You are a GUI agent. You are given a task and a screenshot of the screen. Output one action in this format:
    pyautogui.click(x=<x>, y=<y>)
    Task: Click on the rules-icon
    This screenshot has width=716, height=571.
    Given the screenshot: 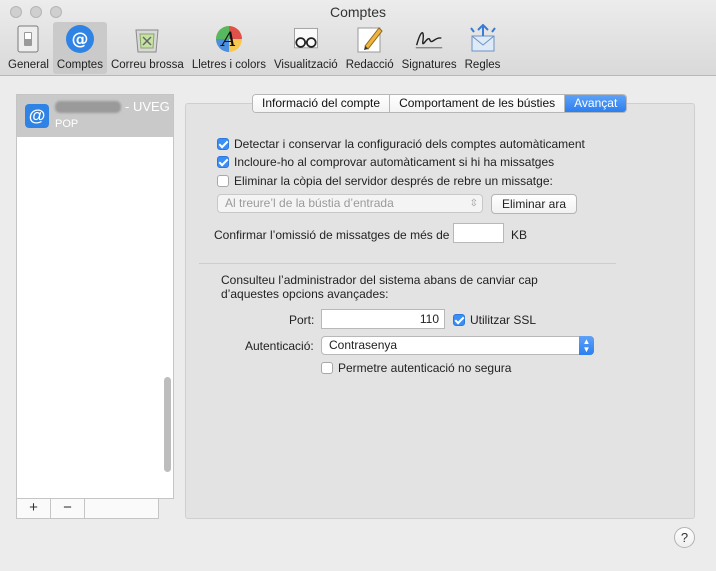 What is the action you would take?
    pyautogui.click(x=483, y=39)
    